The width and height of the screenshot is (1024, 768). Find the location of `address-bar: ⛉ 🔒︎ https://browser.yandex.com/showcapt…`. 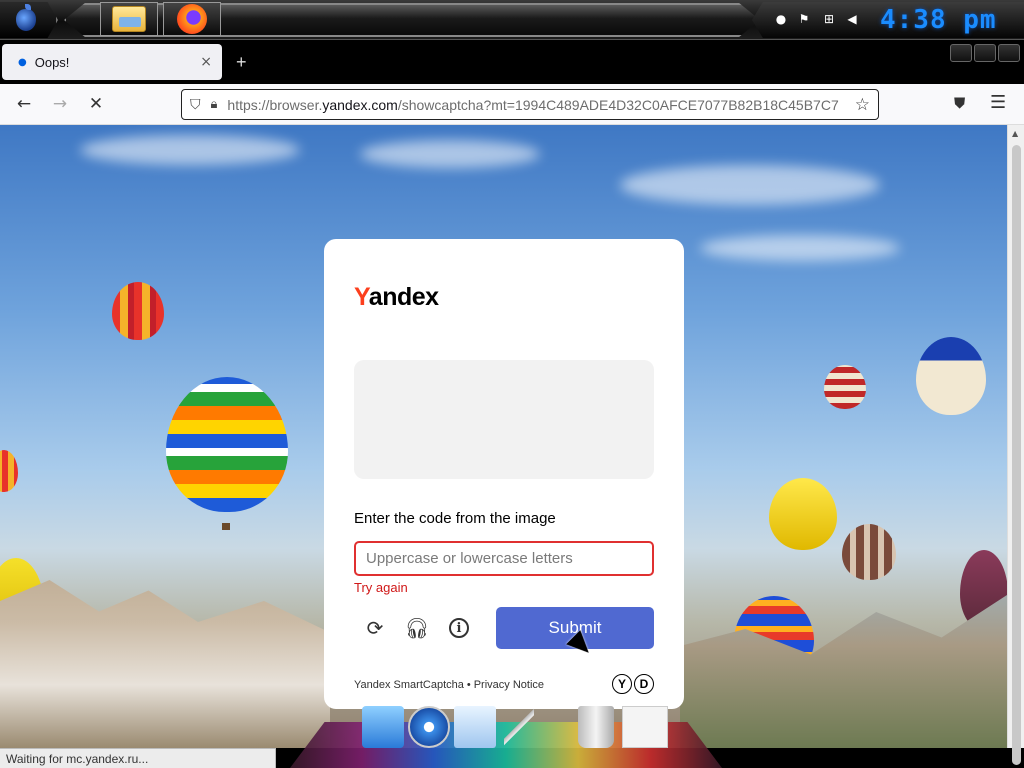

address-bar: ⛉ 🔒︎ https://browser.yandex.com/showcapt… is located at coordinates (530, 104).